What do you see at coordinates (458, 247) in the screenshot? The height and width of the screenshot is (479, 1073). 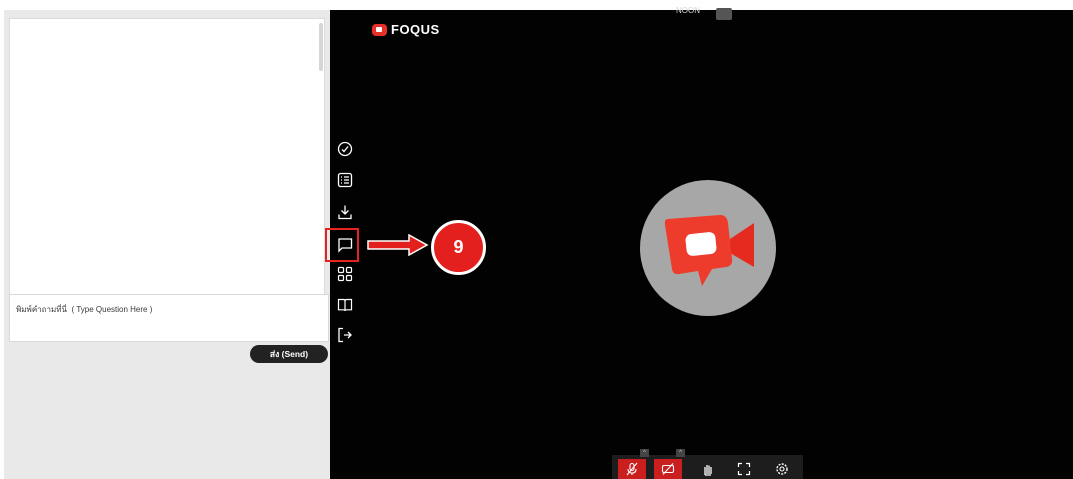 I see `step-badge: 9` at bounding box center [458, 247].